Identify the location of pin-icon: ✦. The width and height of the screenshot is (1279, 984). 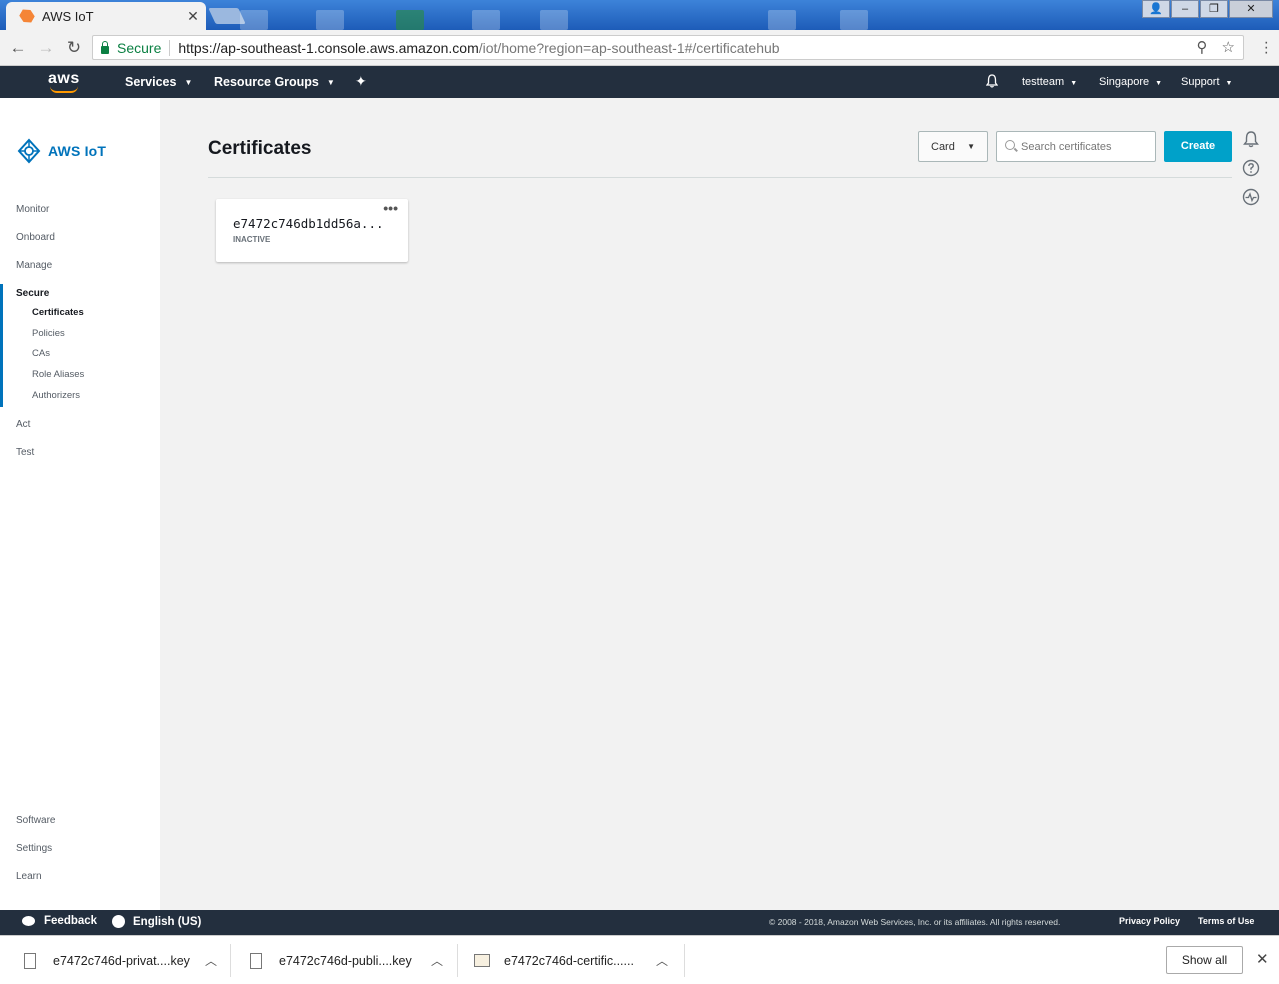
(361, 81).